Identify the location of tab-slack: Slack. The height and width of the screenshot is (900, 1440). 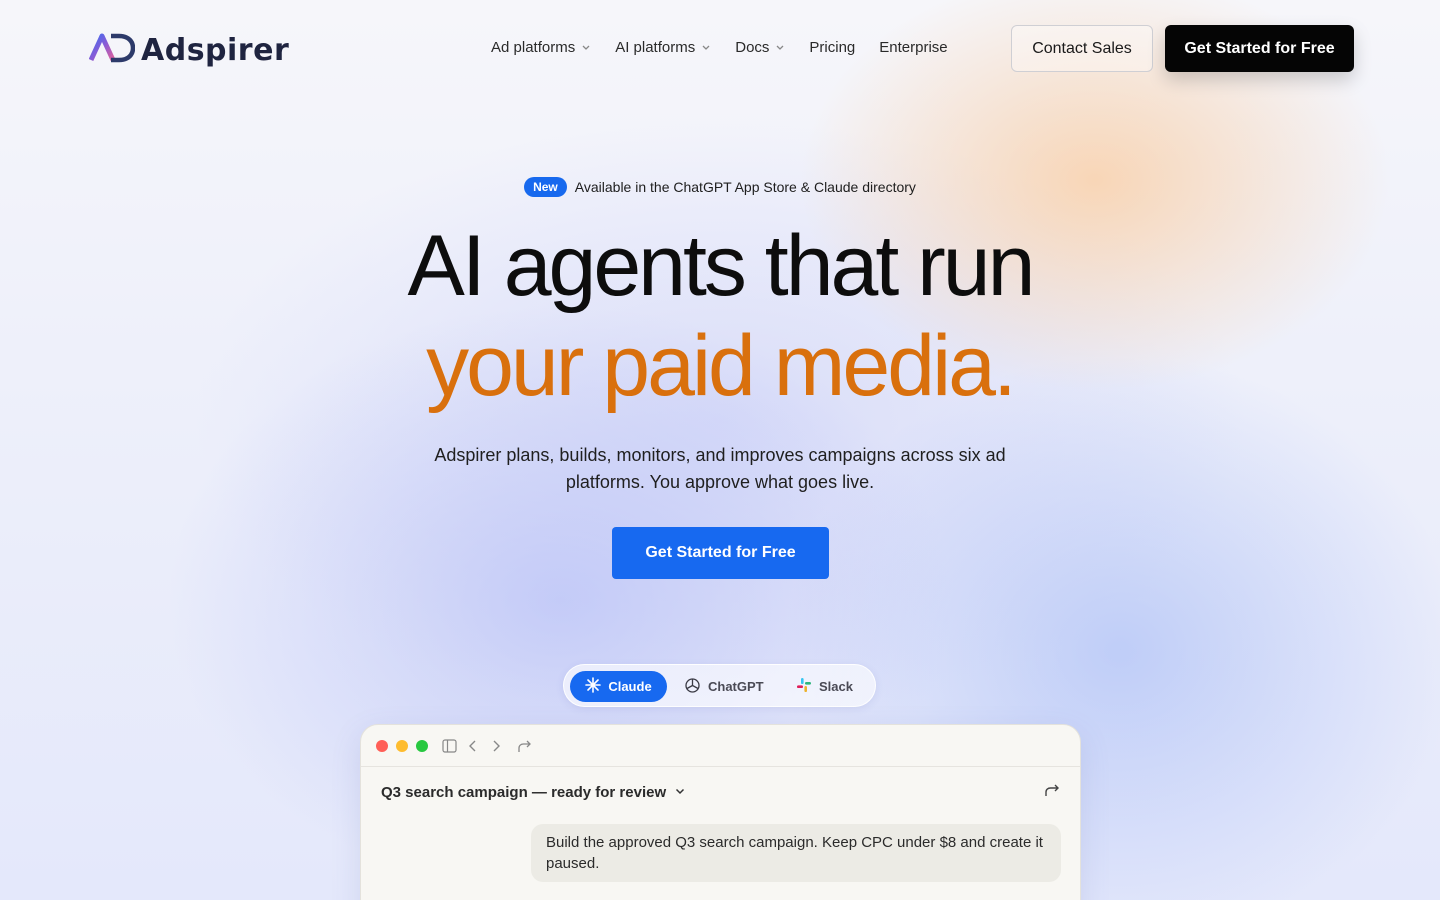
(824, 686).